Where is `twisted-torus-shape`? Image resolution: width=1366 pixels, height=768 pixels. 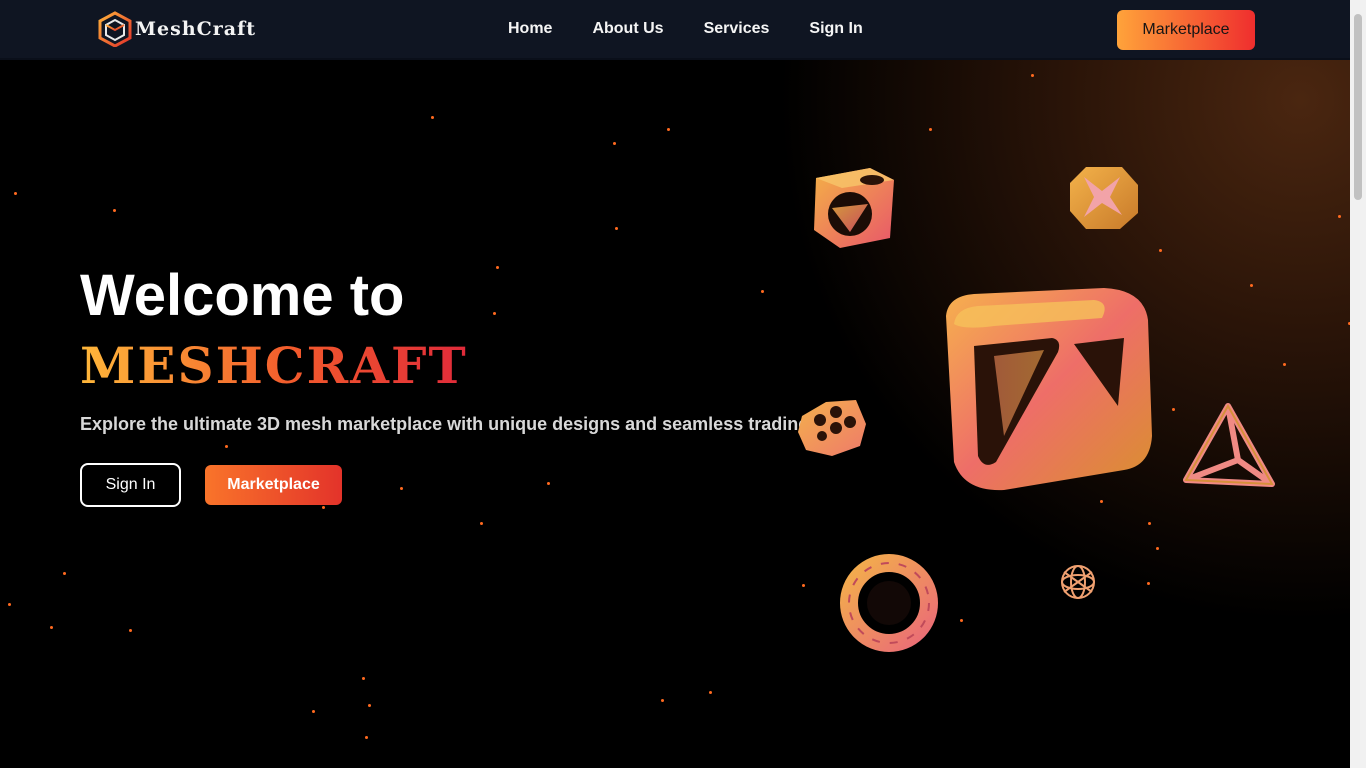
twisted-torus-shape is located at coordinates (889, 603).